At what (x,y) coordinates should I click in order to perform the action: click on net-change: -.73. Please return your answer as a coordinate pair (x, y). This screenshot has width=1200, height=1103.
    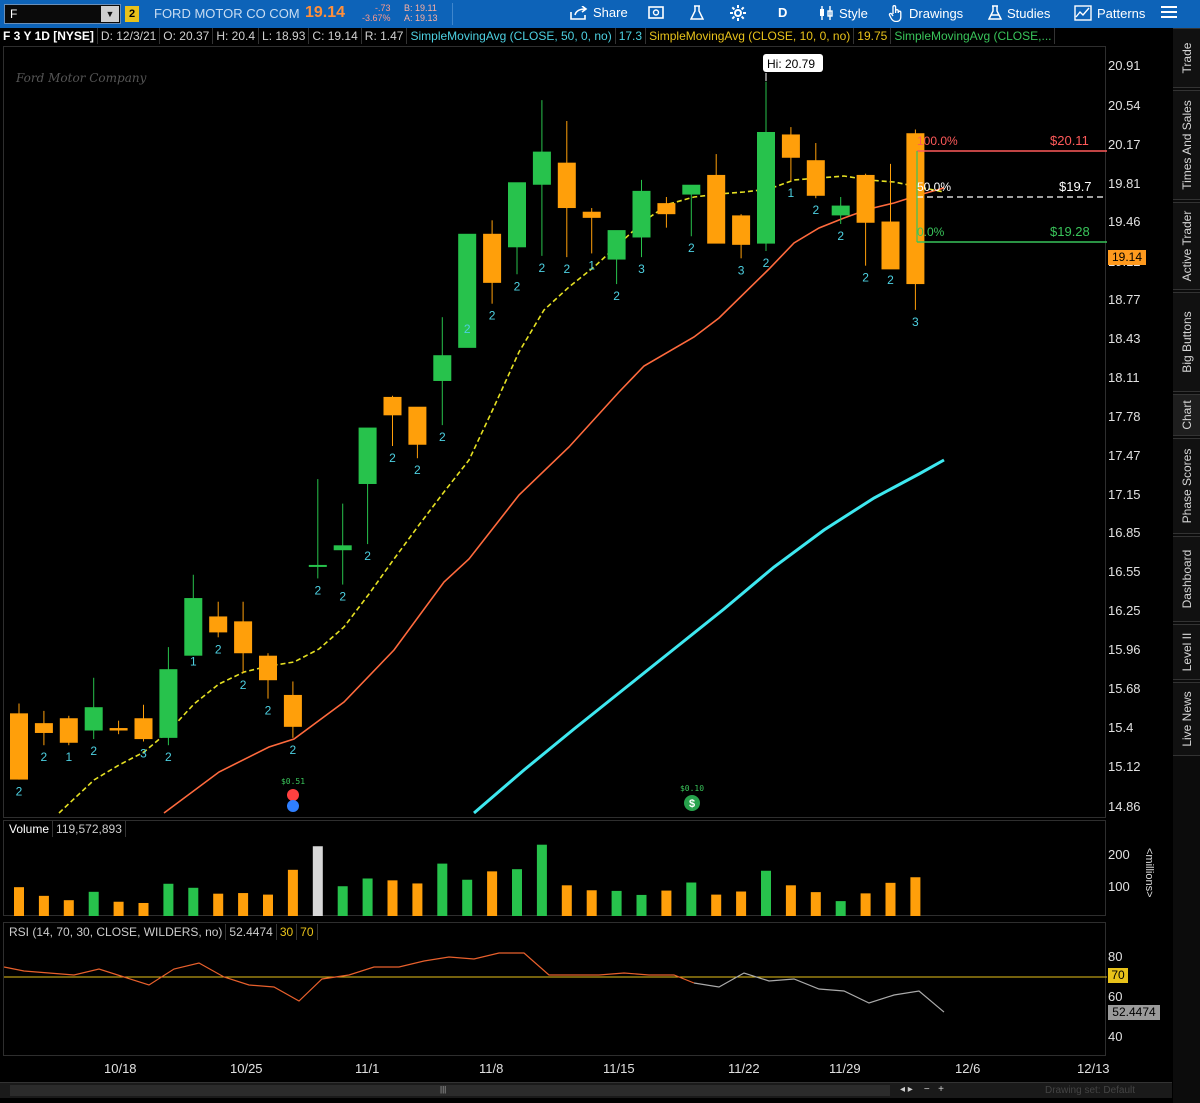
    Looking at the image, I should click on (383, 8).